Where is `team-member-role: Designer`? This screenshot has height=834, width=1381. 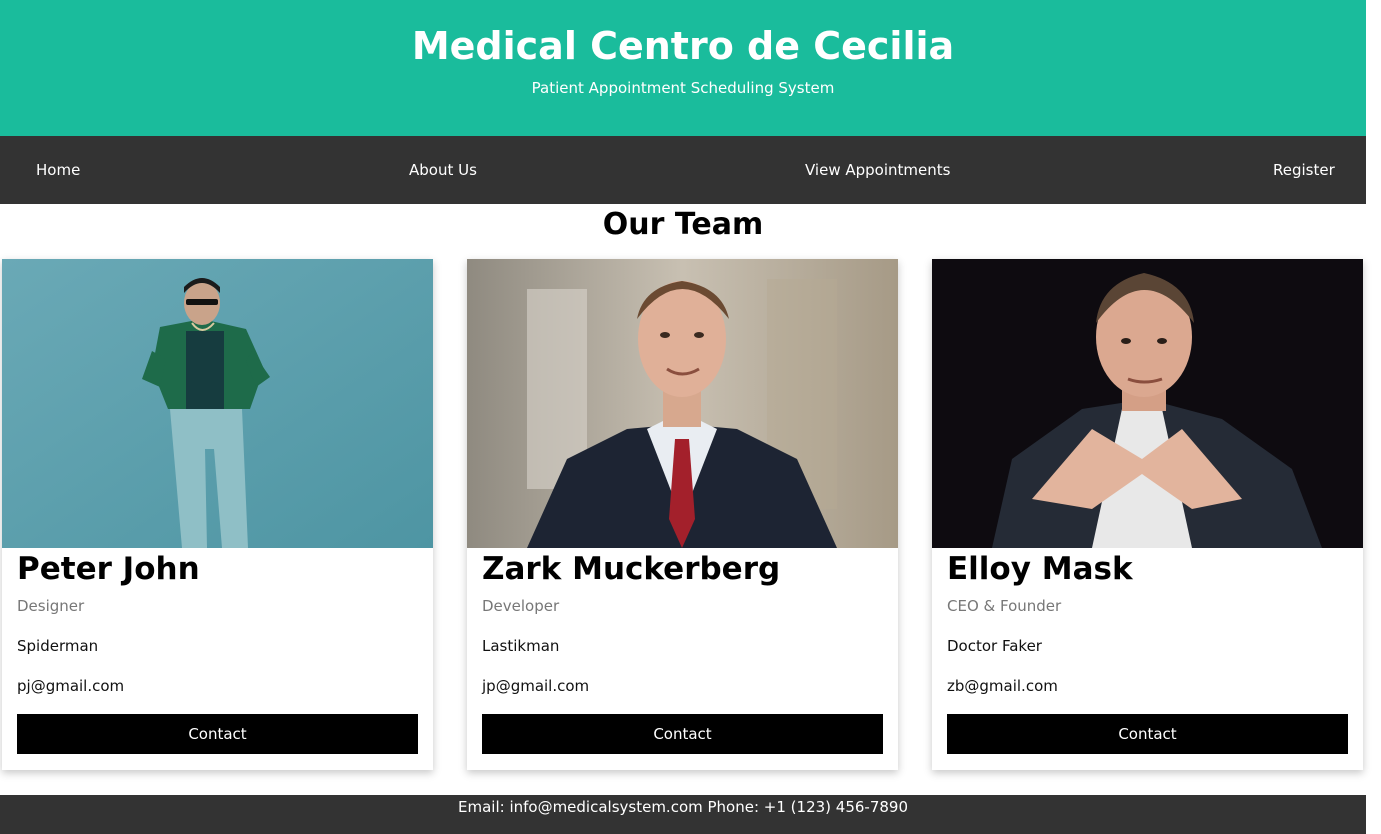
team-member-role: Designer is located at coordinates (51, 606).